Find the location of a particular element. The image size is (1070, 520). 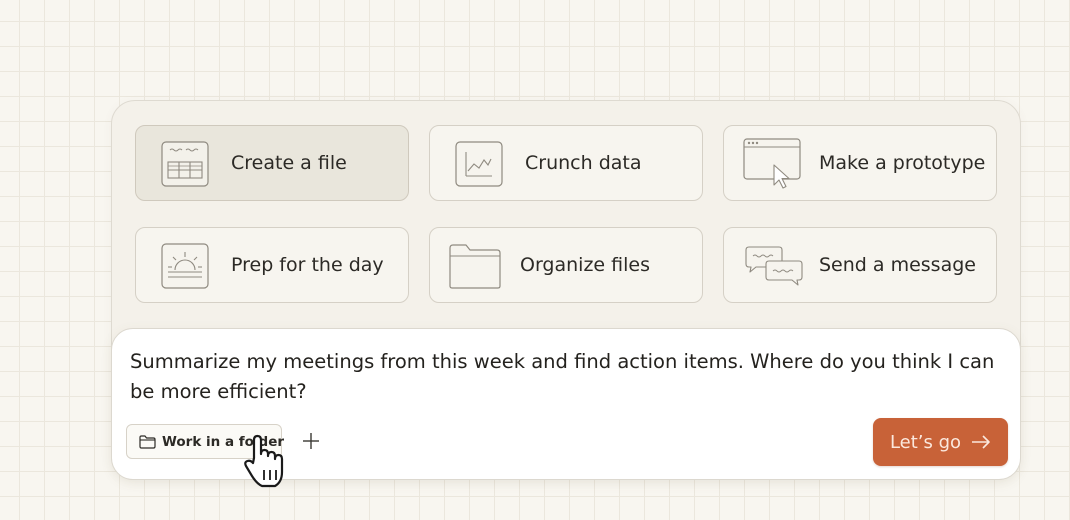

tile-label: Make a prototype is located at coordinates (902, 163).